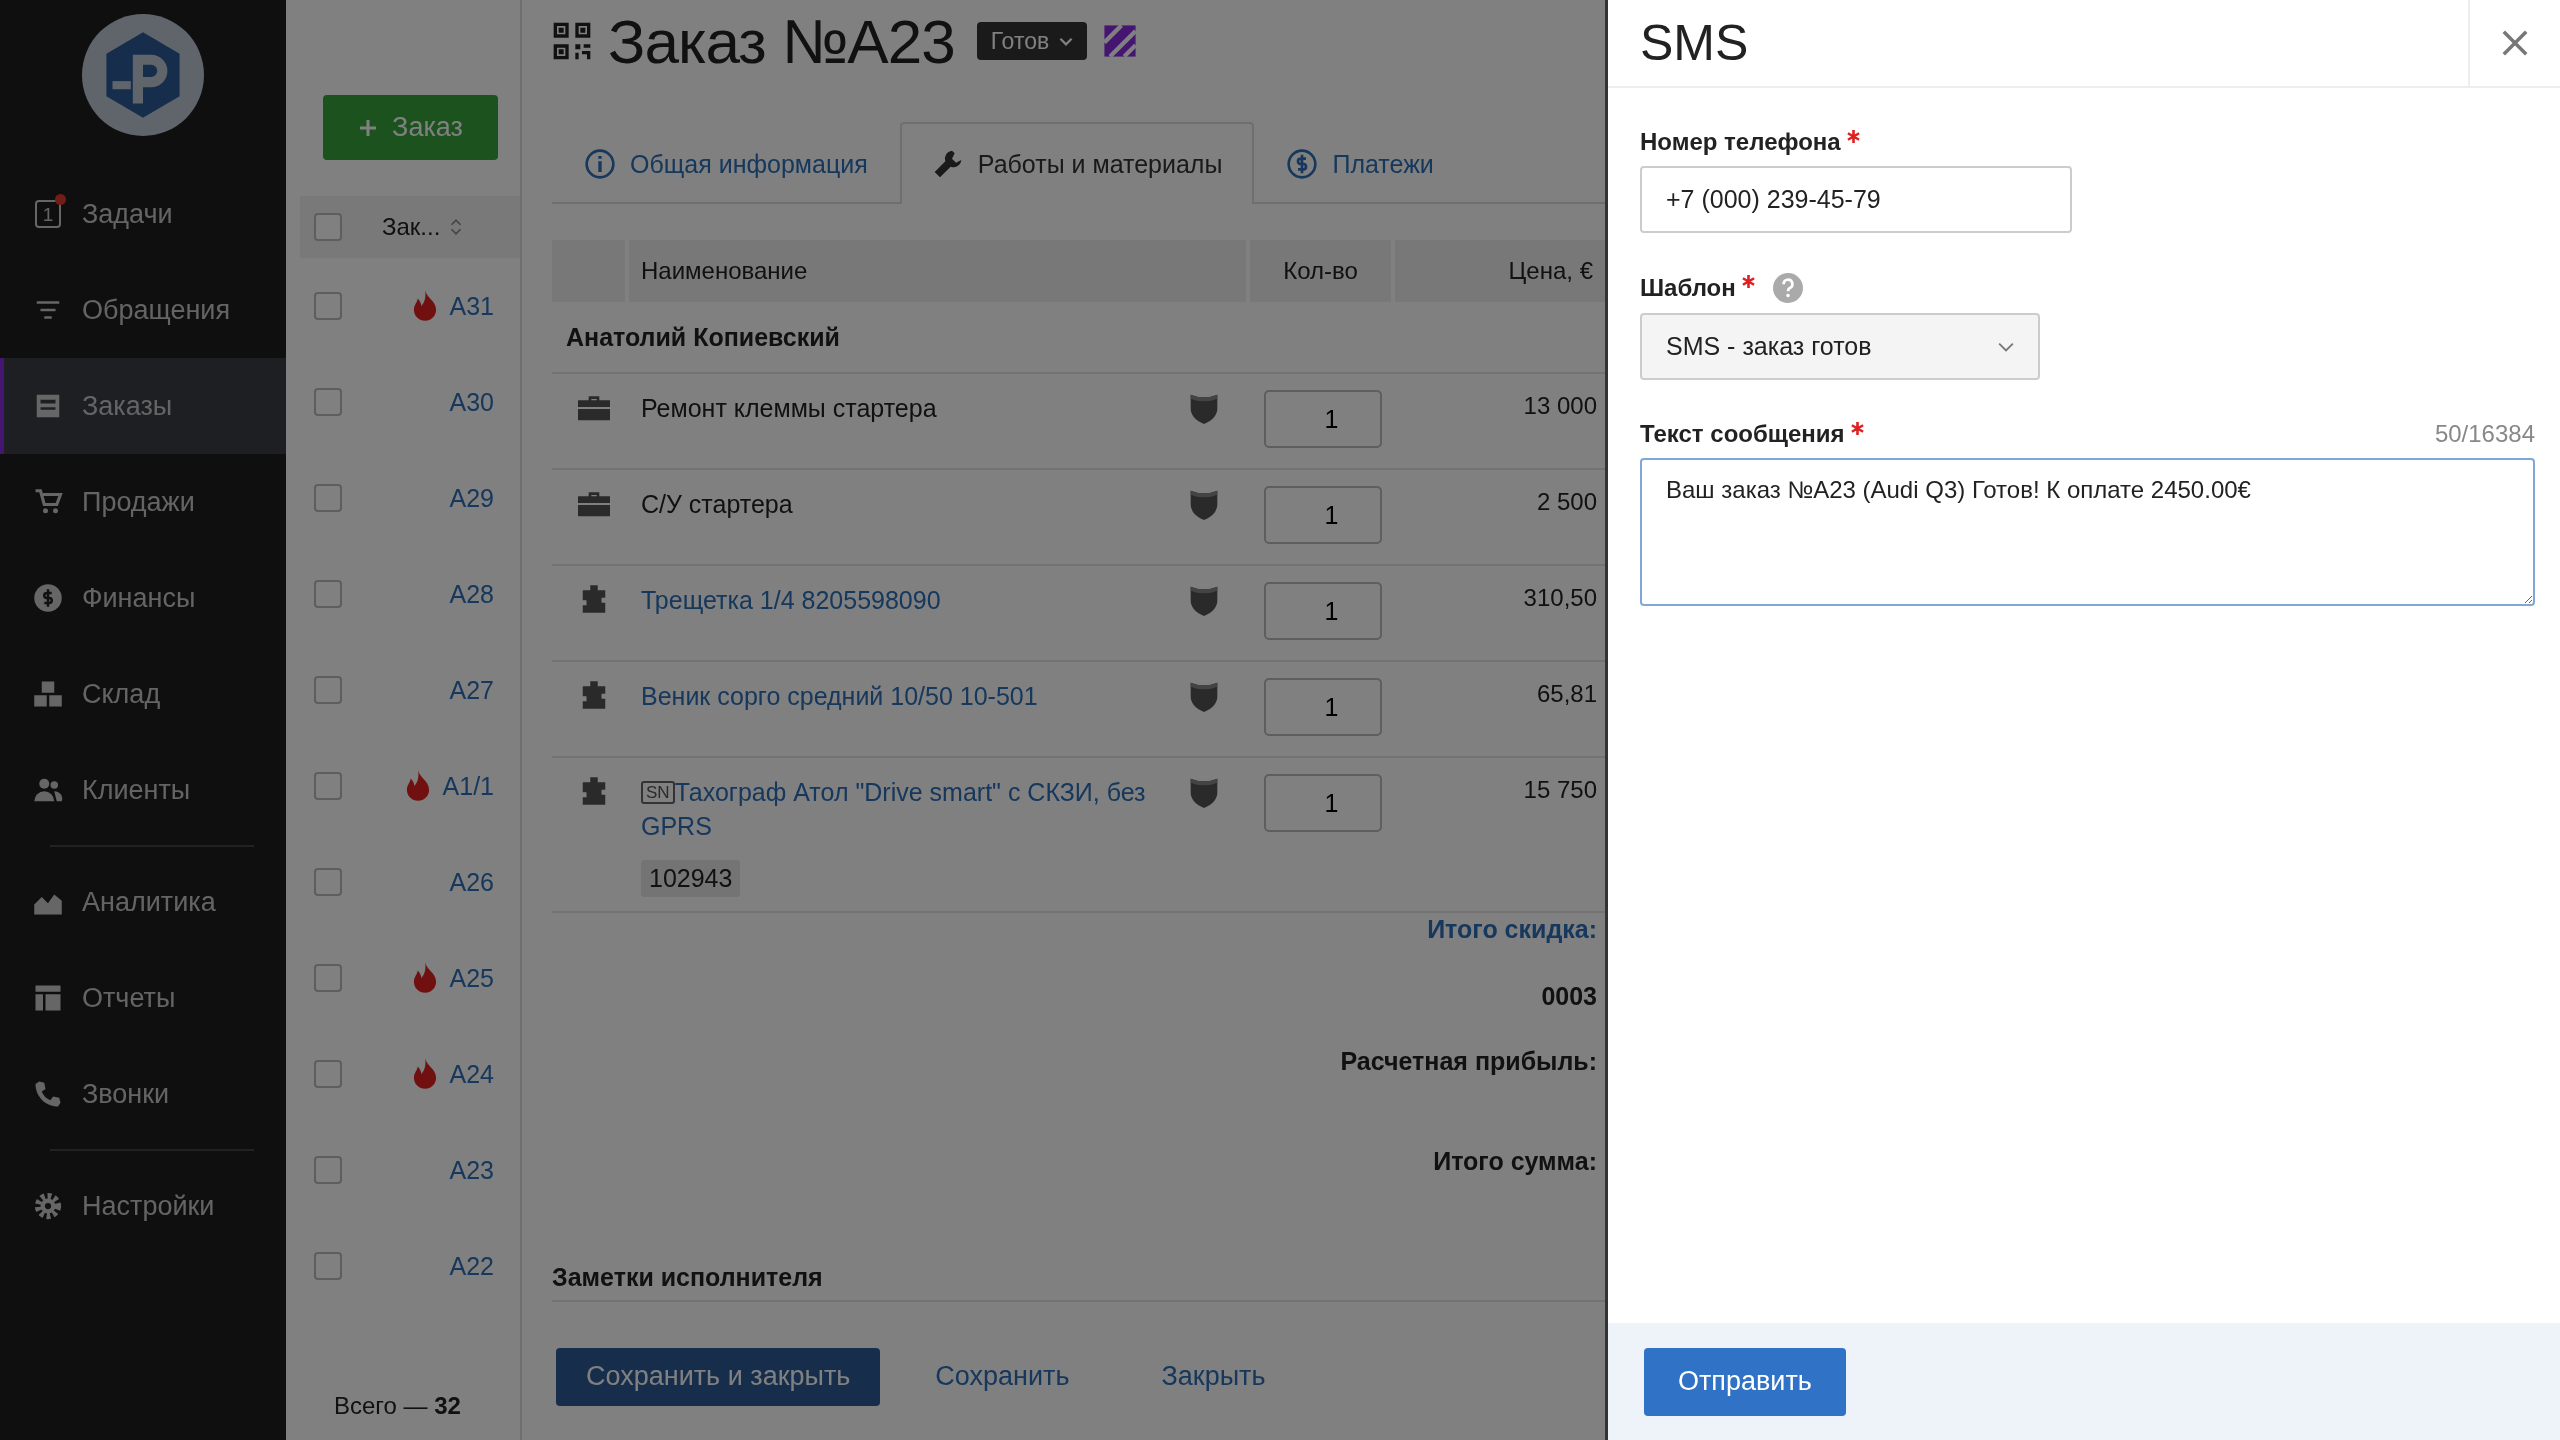  I want to click on sort-icon, so click(456, 227).